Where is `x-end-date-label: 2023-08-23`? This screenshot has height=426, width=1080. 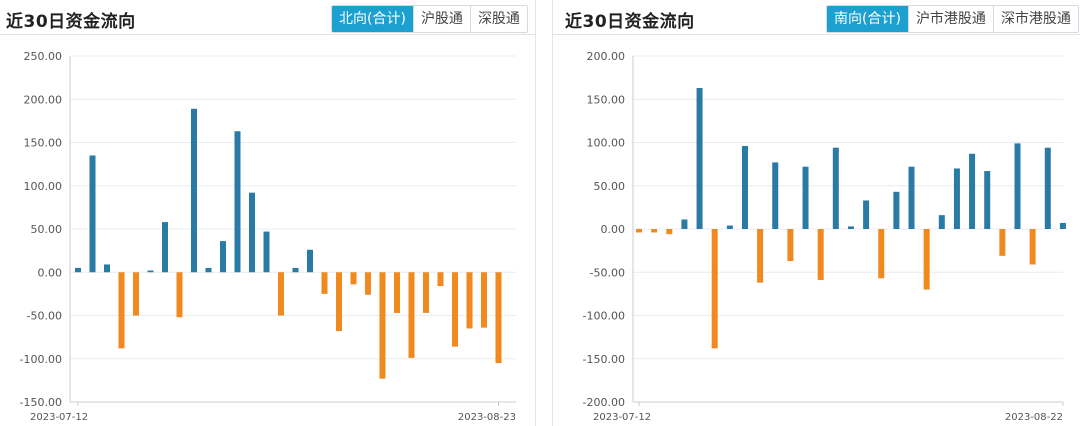
x-end-date-label: 2023-08-23 is located at coordinates (487, 417).